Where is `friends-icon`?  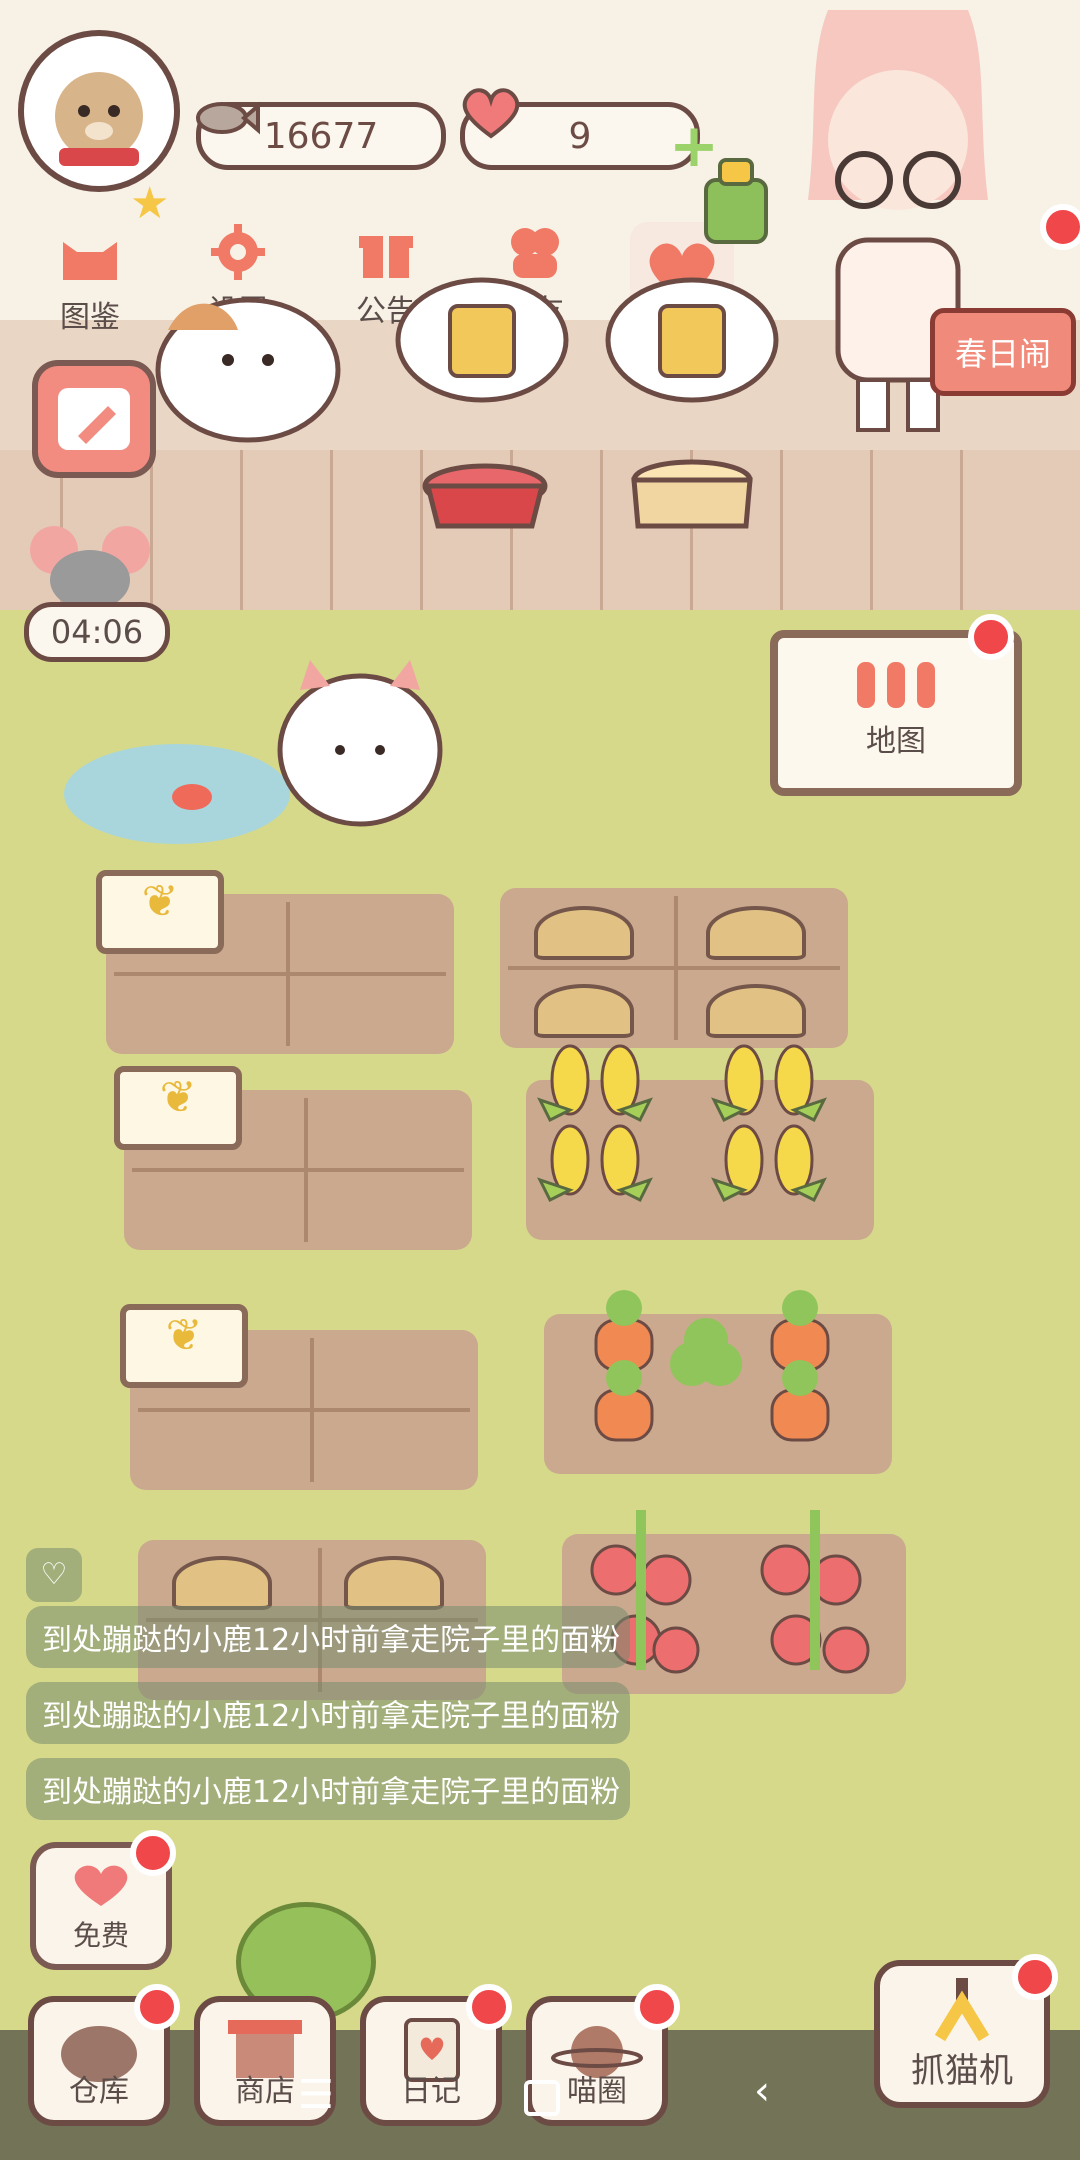 friends-icon is located at coordinates (534, 252).